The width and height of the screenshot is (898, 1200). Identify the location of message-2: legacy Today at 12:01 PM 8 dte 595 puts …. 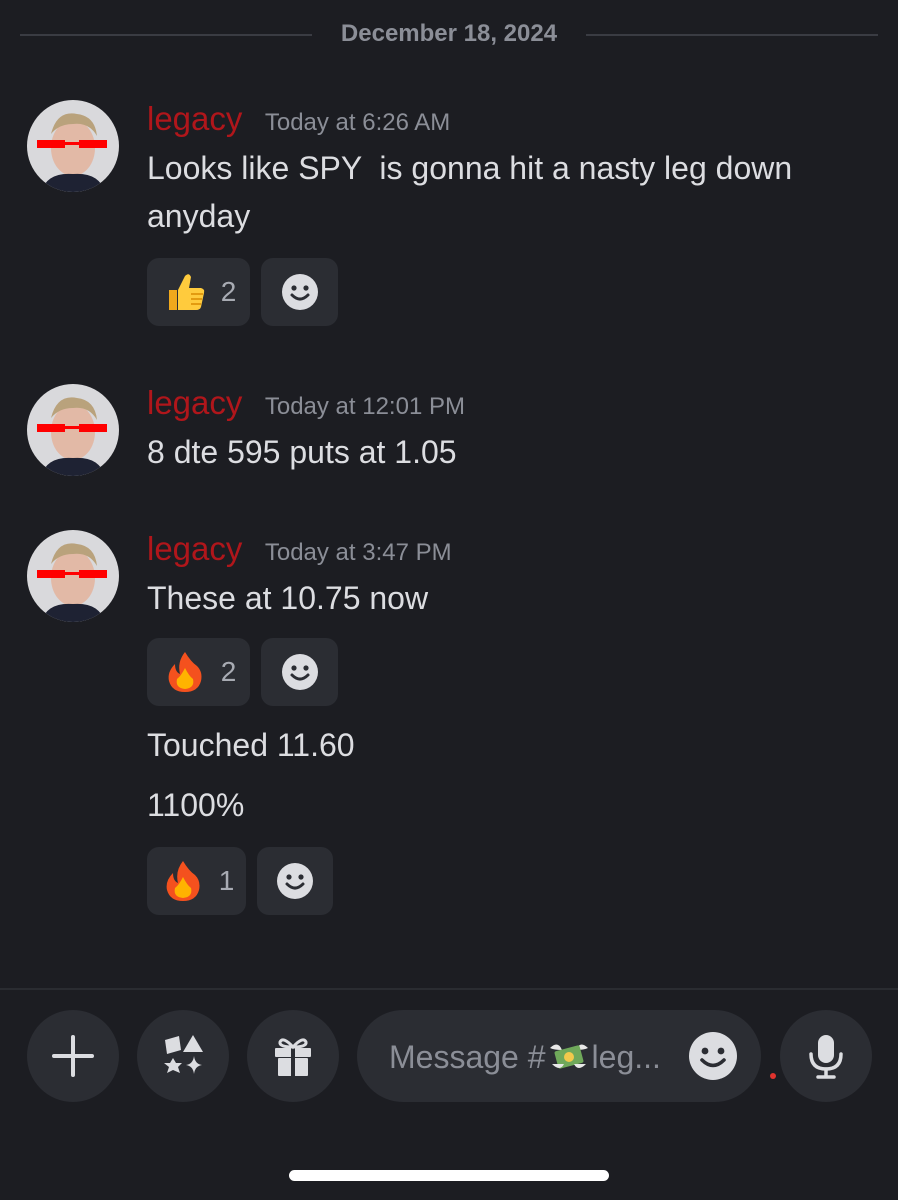
(449, 434).